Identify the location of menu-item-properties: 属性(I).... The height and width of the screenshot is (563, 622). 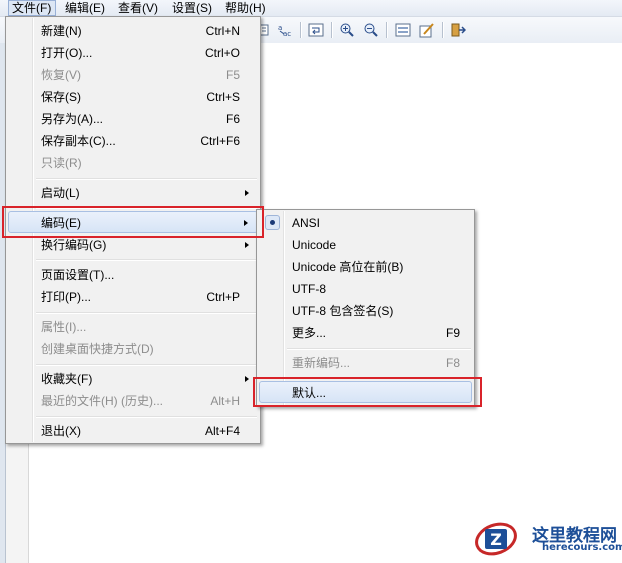
(133, 327).